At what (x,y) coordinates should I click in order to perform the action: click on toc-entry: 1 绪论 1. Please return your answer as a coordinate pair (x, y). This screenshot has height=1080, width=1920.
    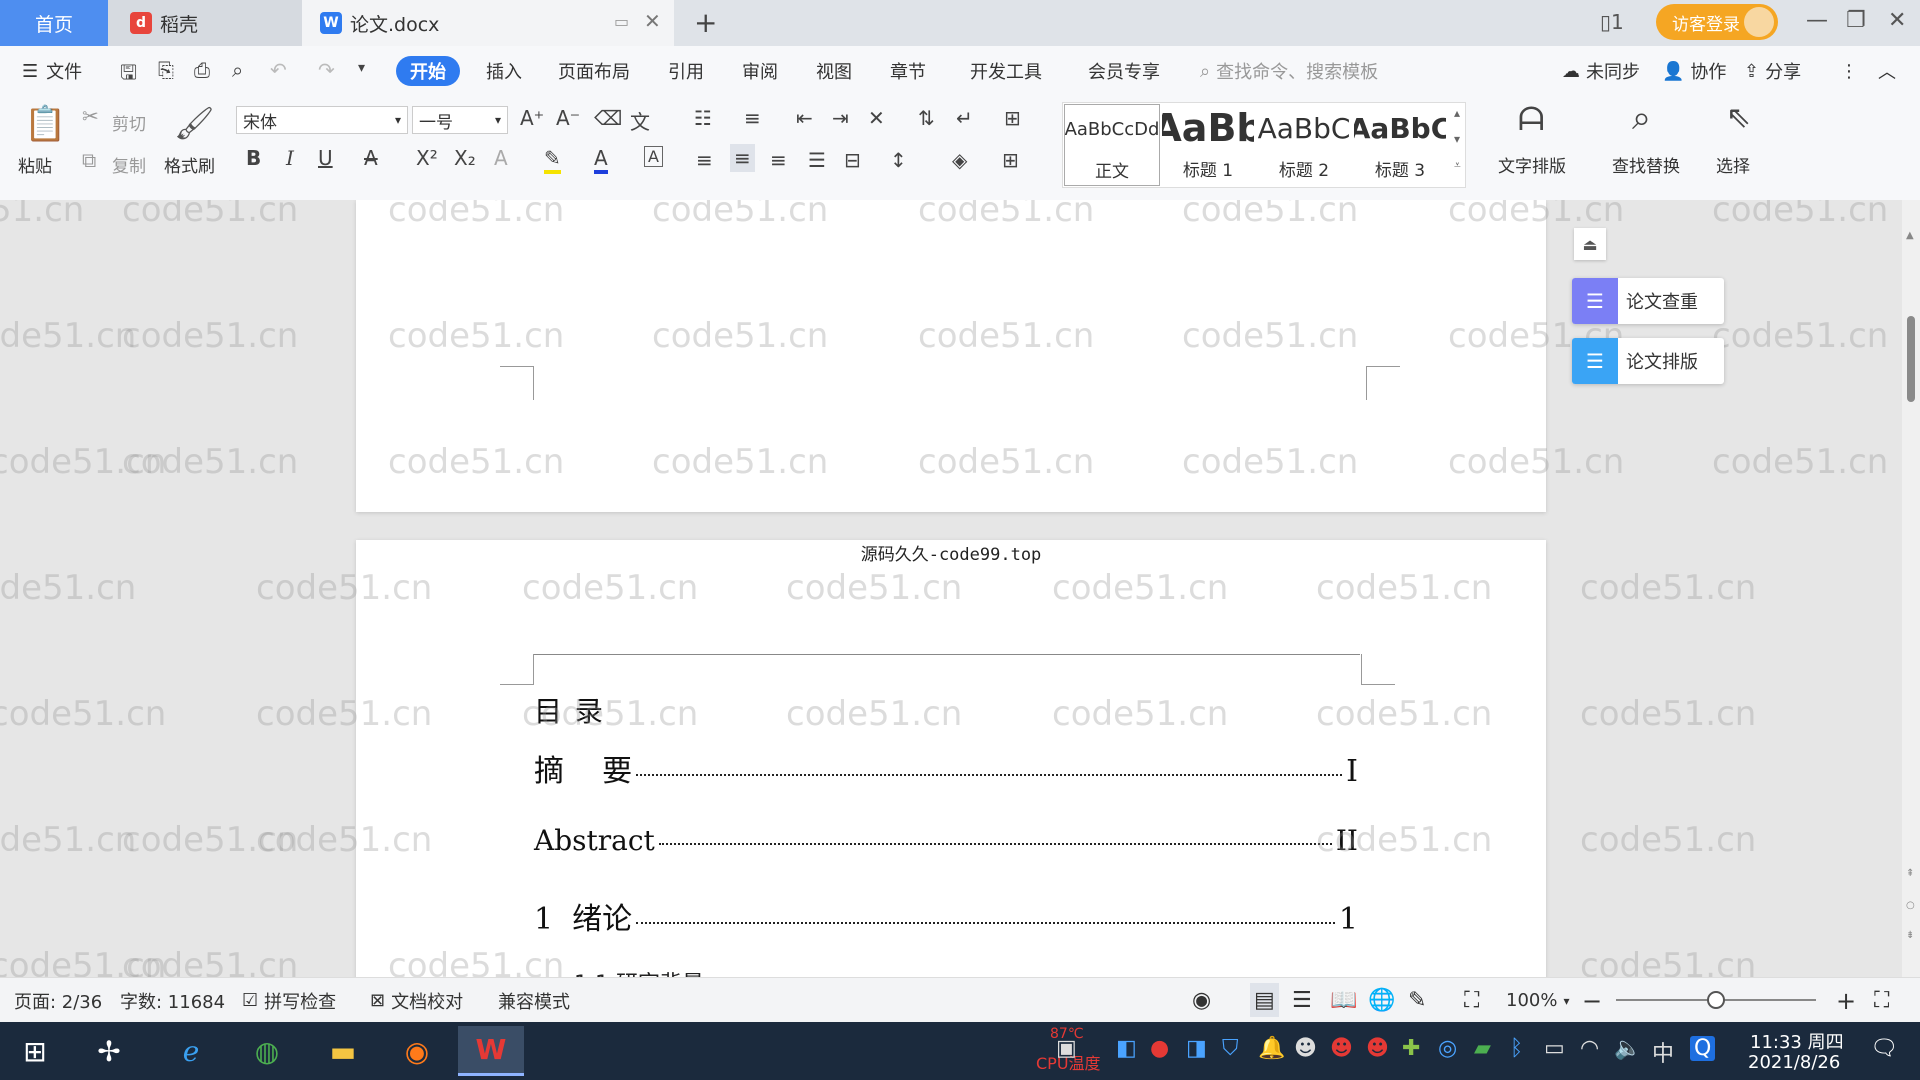
    Looking at the image, I should click on (946, 916).